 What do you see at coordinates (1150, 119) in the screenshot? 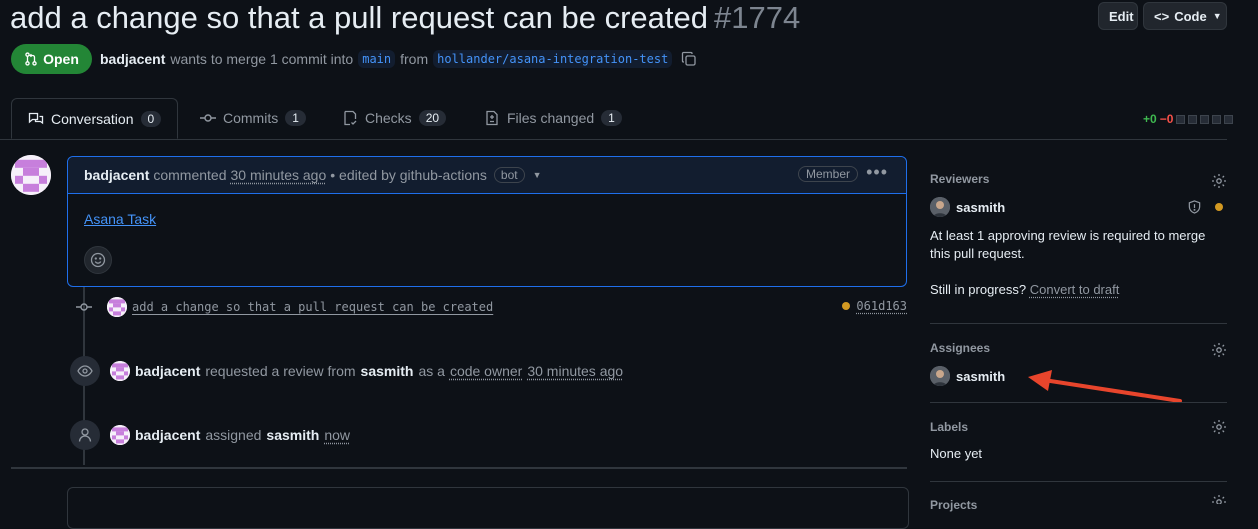
I see `additions-count: +0` at bounding box center [1150, 119].